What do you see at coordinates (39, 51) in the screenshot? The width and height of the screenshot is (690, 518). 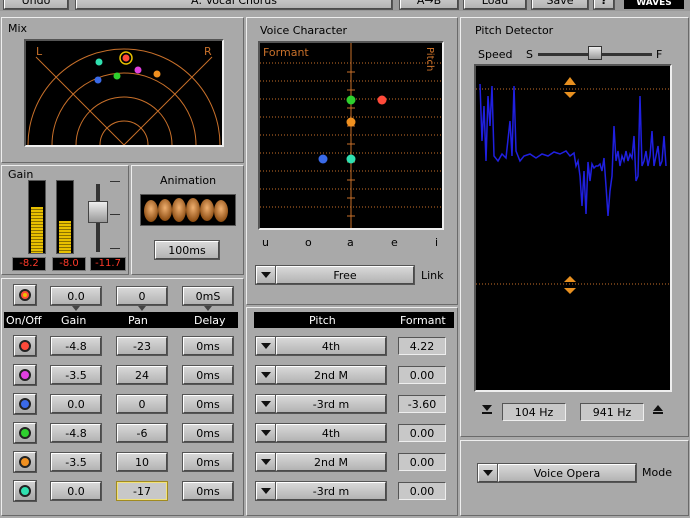 I see `mix-left-label: L` at bounding box center [39, 51].